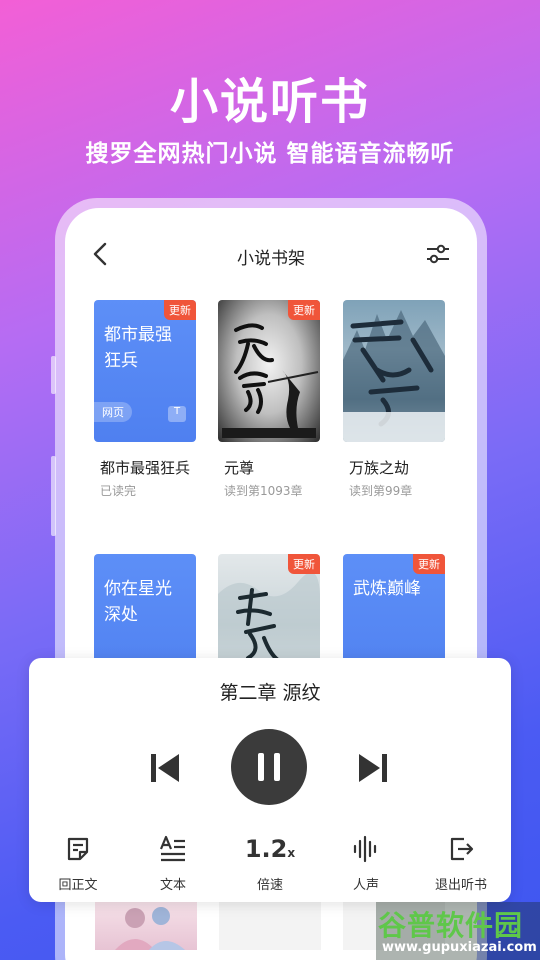 This screenshot has height=960, width=540. I want to click on voice-button: 人声, so click(366, 862).